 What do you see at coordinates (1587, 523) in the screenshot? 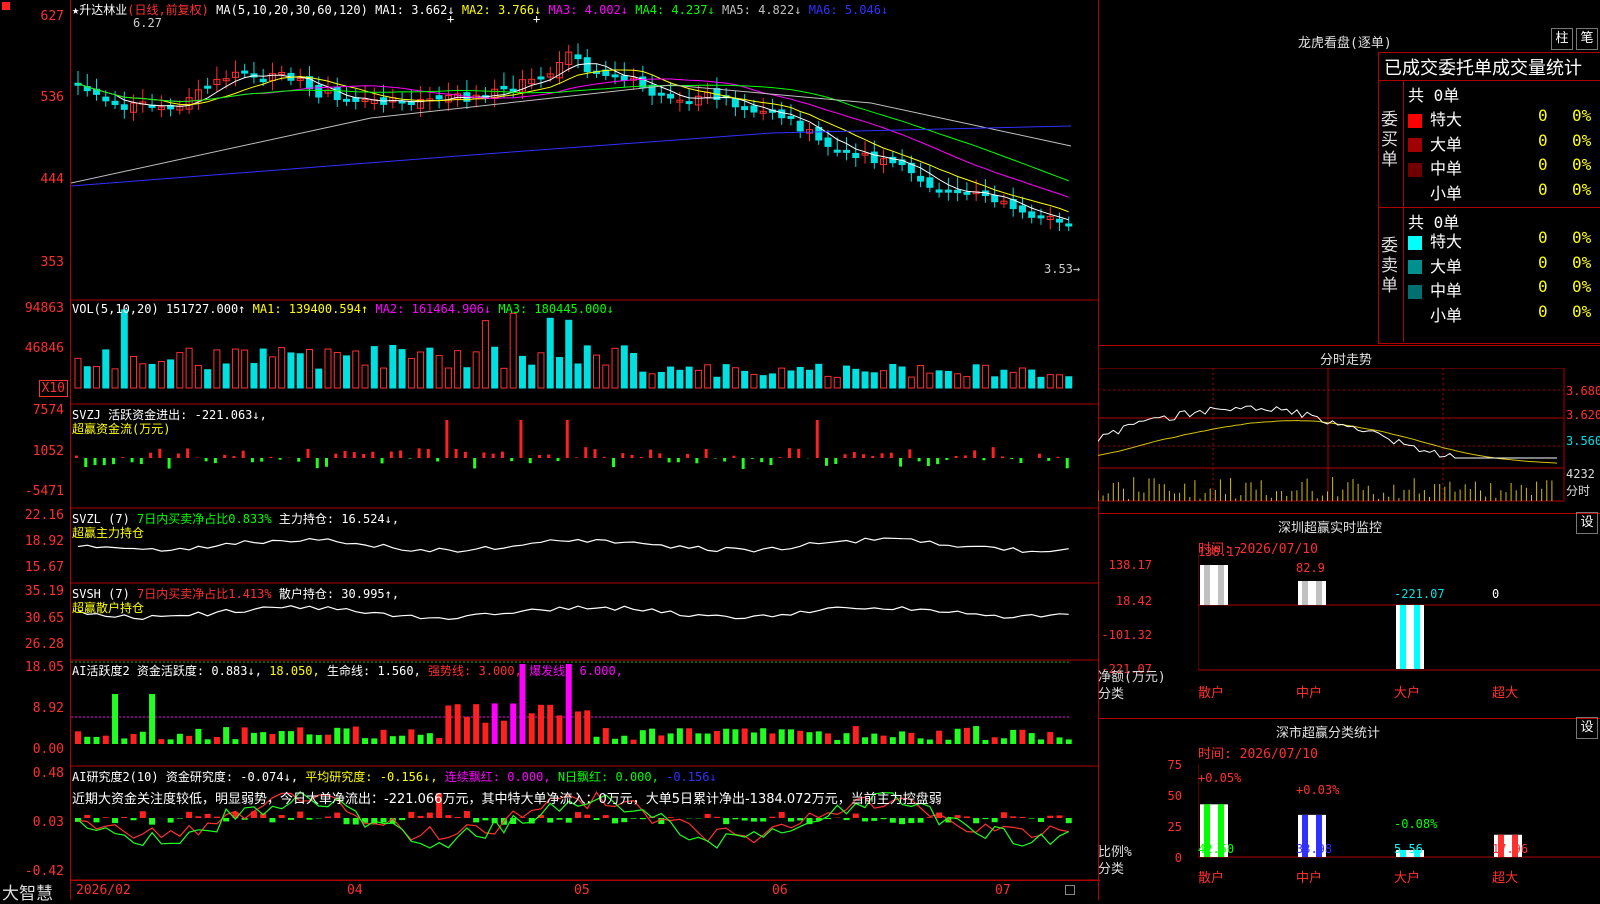
I see `monitor-settings-button: 设` at bounding box center [1587, 523].